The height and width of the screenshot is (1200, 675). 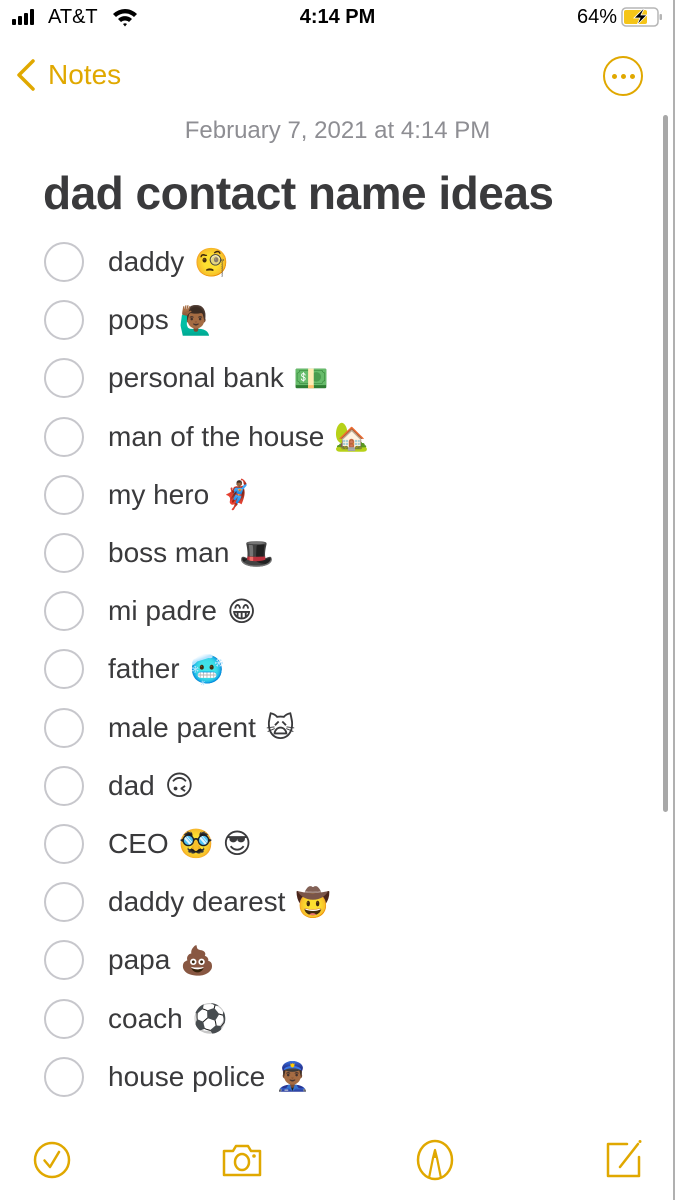 What do you see at coordinates (280, 728) in the screenshot?
I see `emoji-icon: 🙀` at bounding box center [280, 728].